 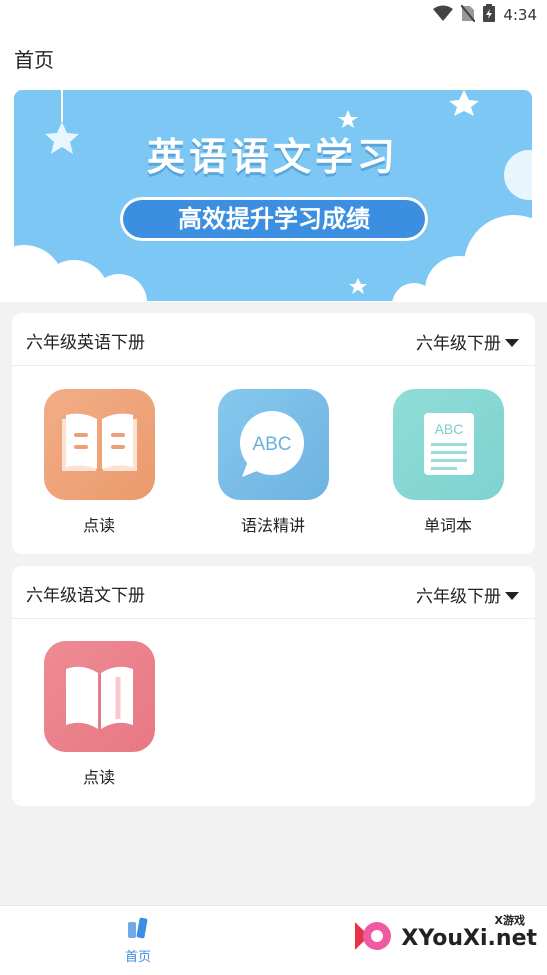 What do you see at coordinates (272, 525) in the screenshot?
I see `tile-label: 语法精讲` at bounding box center [272, 525].